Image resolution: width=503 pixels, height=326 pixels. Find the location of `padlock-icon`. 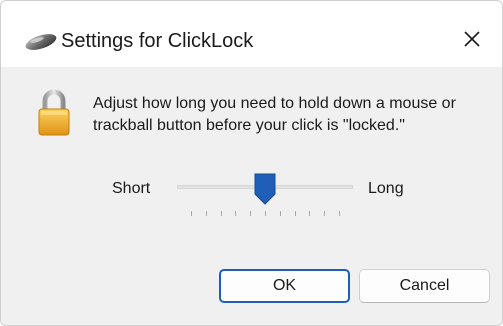

padlock-icon is located at coordinates (54, 112).